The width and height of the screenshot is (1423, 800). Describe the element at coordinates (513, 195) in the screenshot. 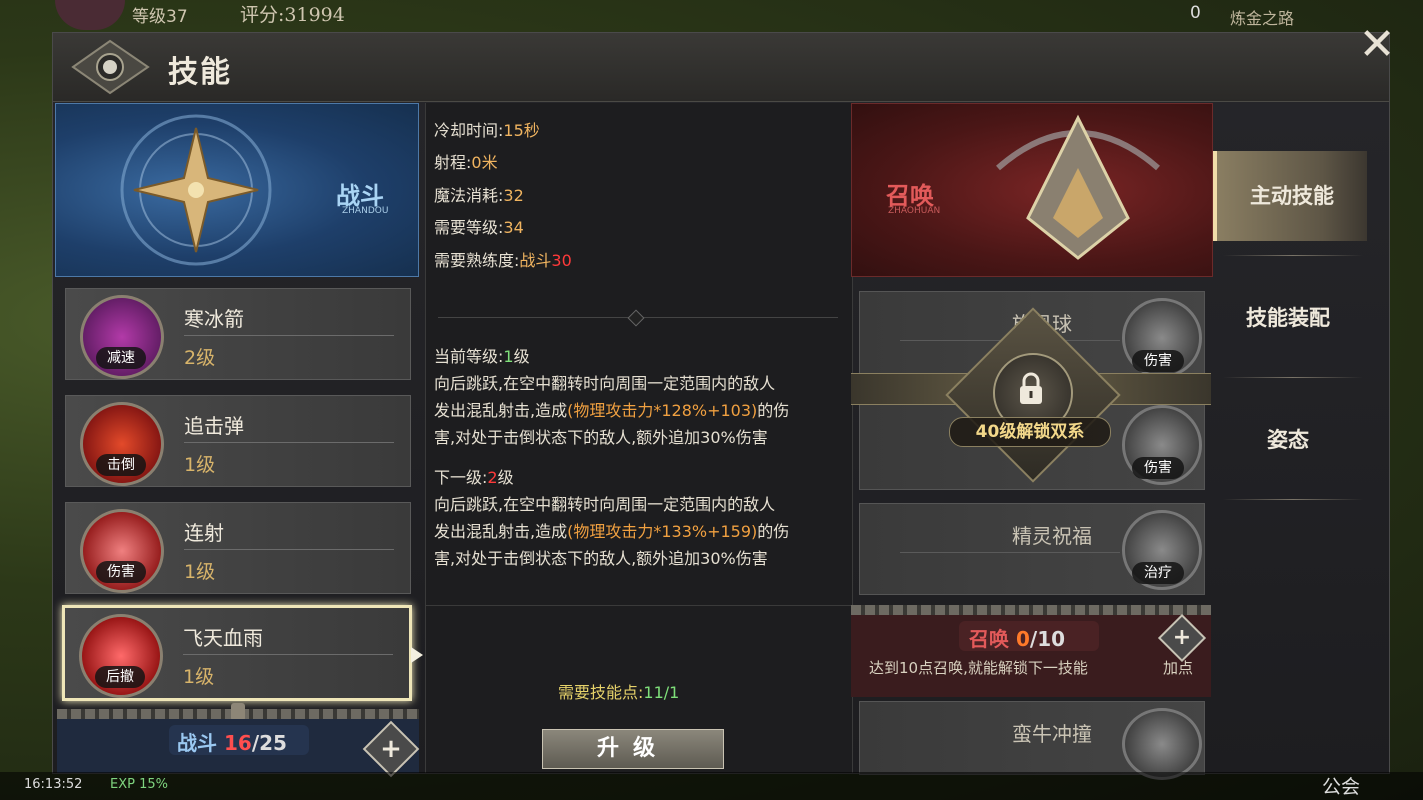

I see `mana-value: 32` at that location.